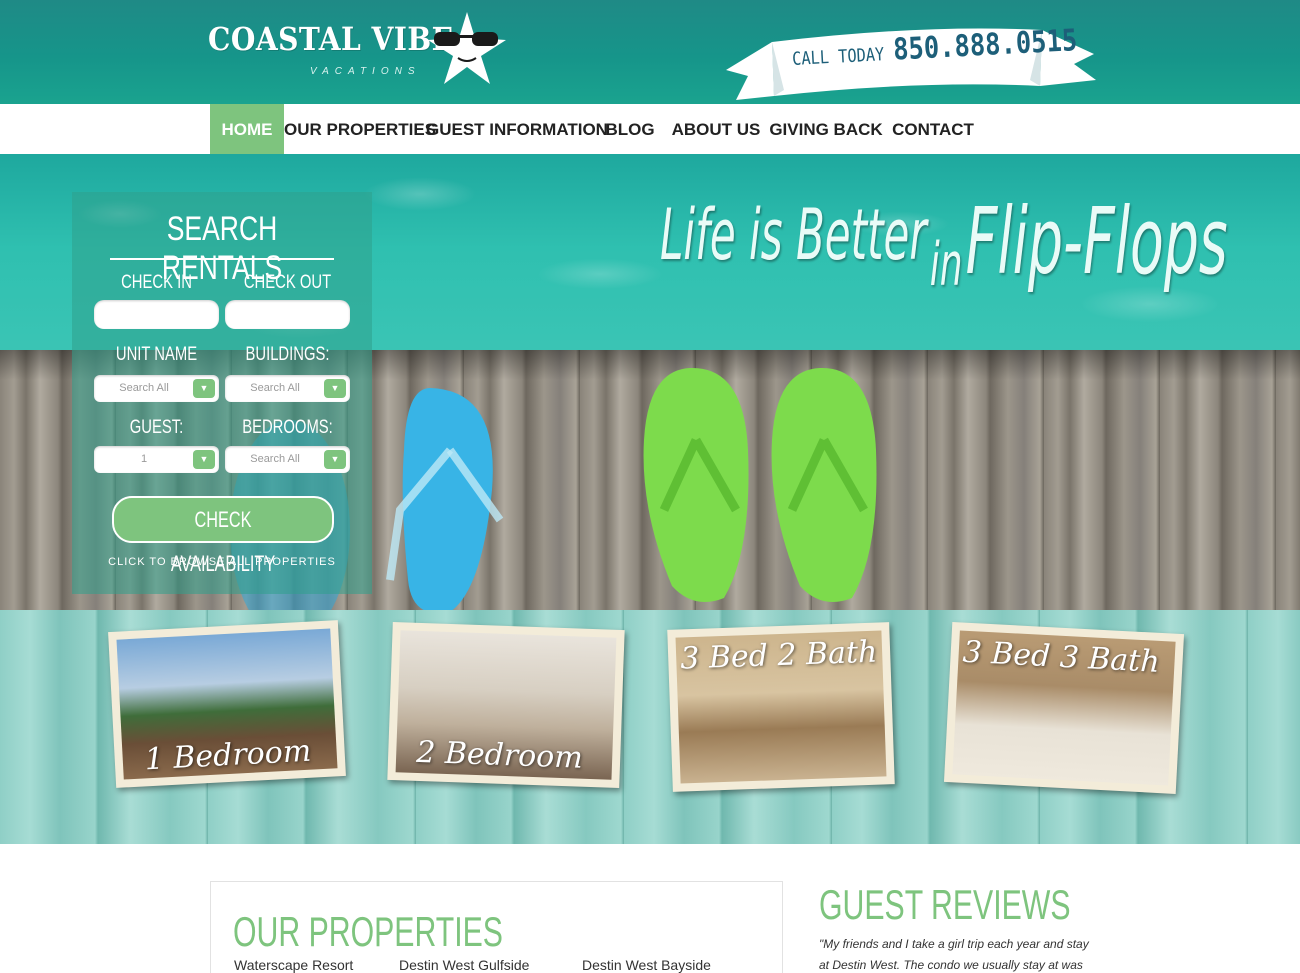 Image resolution: width=1300 pixels, height=973 pixels. Describe the element at coordinates (826, 129) in the screenshot. I see `nav-item-giving-back: GIVING BACK` at that location.